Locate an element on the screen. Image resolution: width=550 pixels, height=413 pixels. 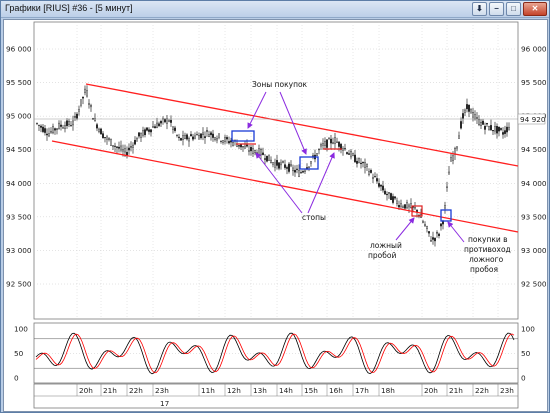
osc-tick-right: 100 is located at coordinates (528, 329).